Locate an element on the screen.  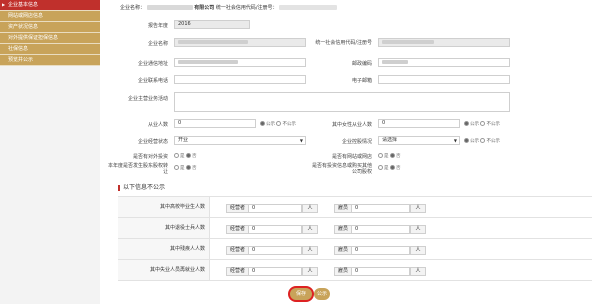
company-suffix: 有限公司 is located at coordinates (204, 8).